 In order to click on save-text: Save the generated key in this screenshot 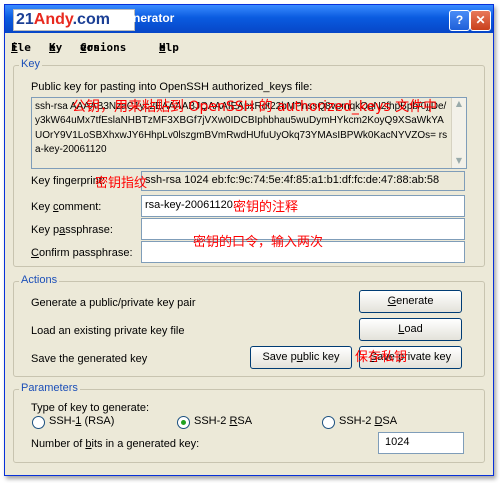, I will do `click(89, 359)`.